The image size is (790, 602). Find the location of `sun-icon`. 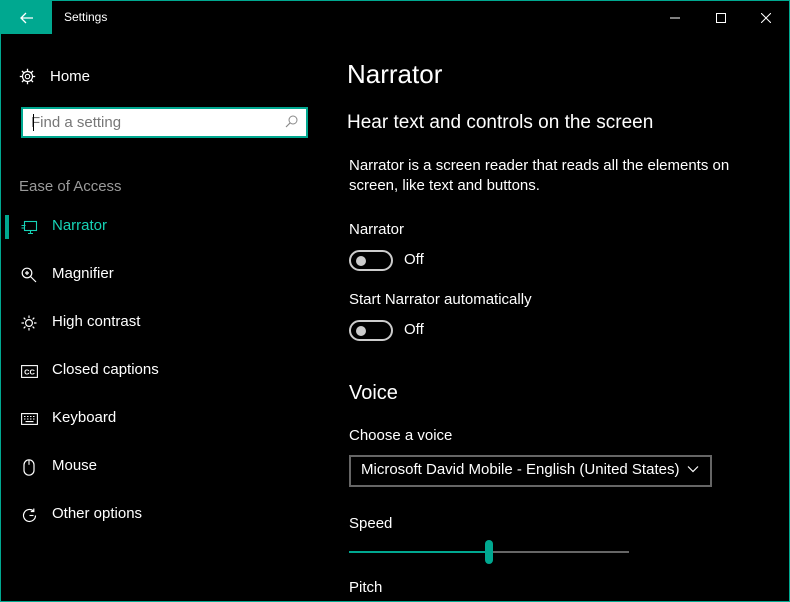

sun-icon is located at coordinates (29, 323).